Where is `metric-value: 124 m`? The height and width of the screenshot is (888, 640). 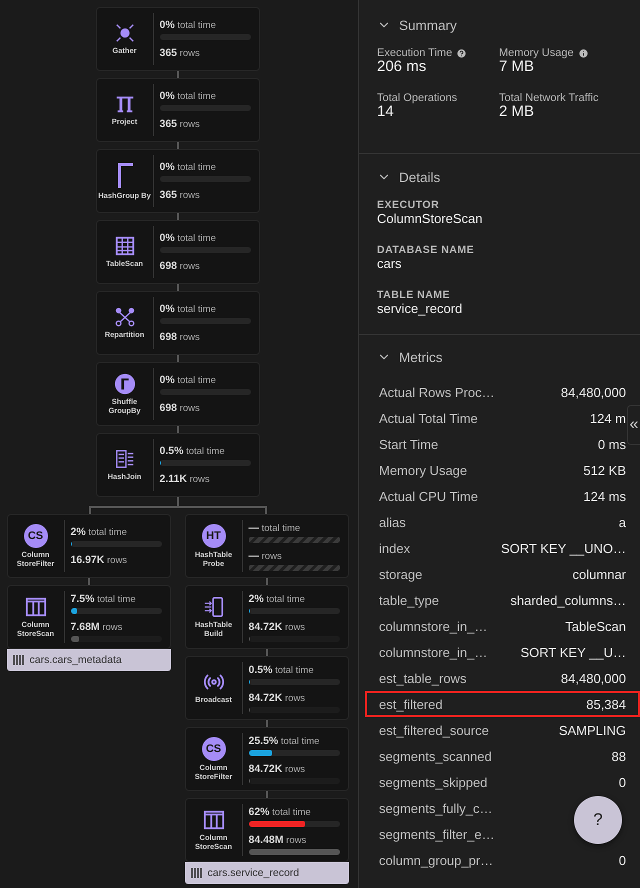
metric-value: 124 m is located at coordinates (608, 418).